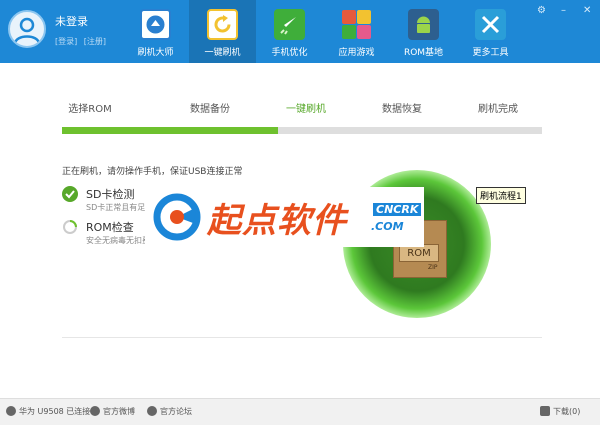 Image resolution: width=600 pixels, height=425 pixels. What do you see at coordinates (152, 172) in the screenshot?
I see `status-text: 正在刷机，请勿操作手机，保证USB连接正常` at bounding box center [152, 172].